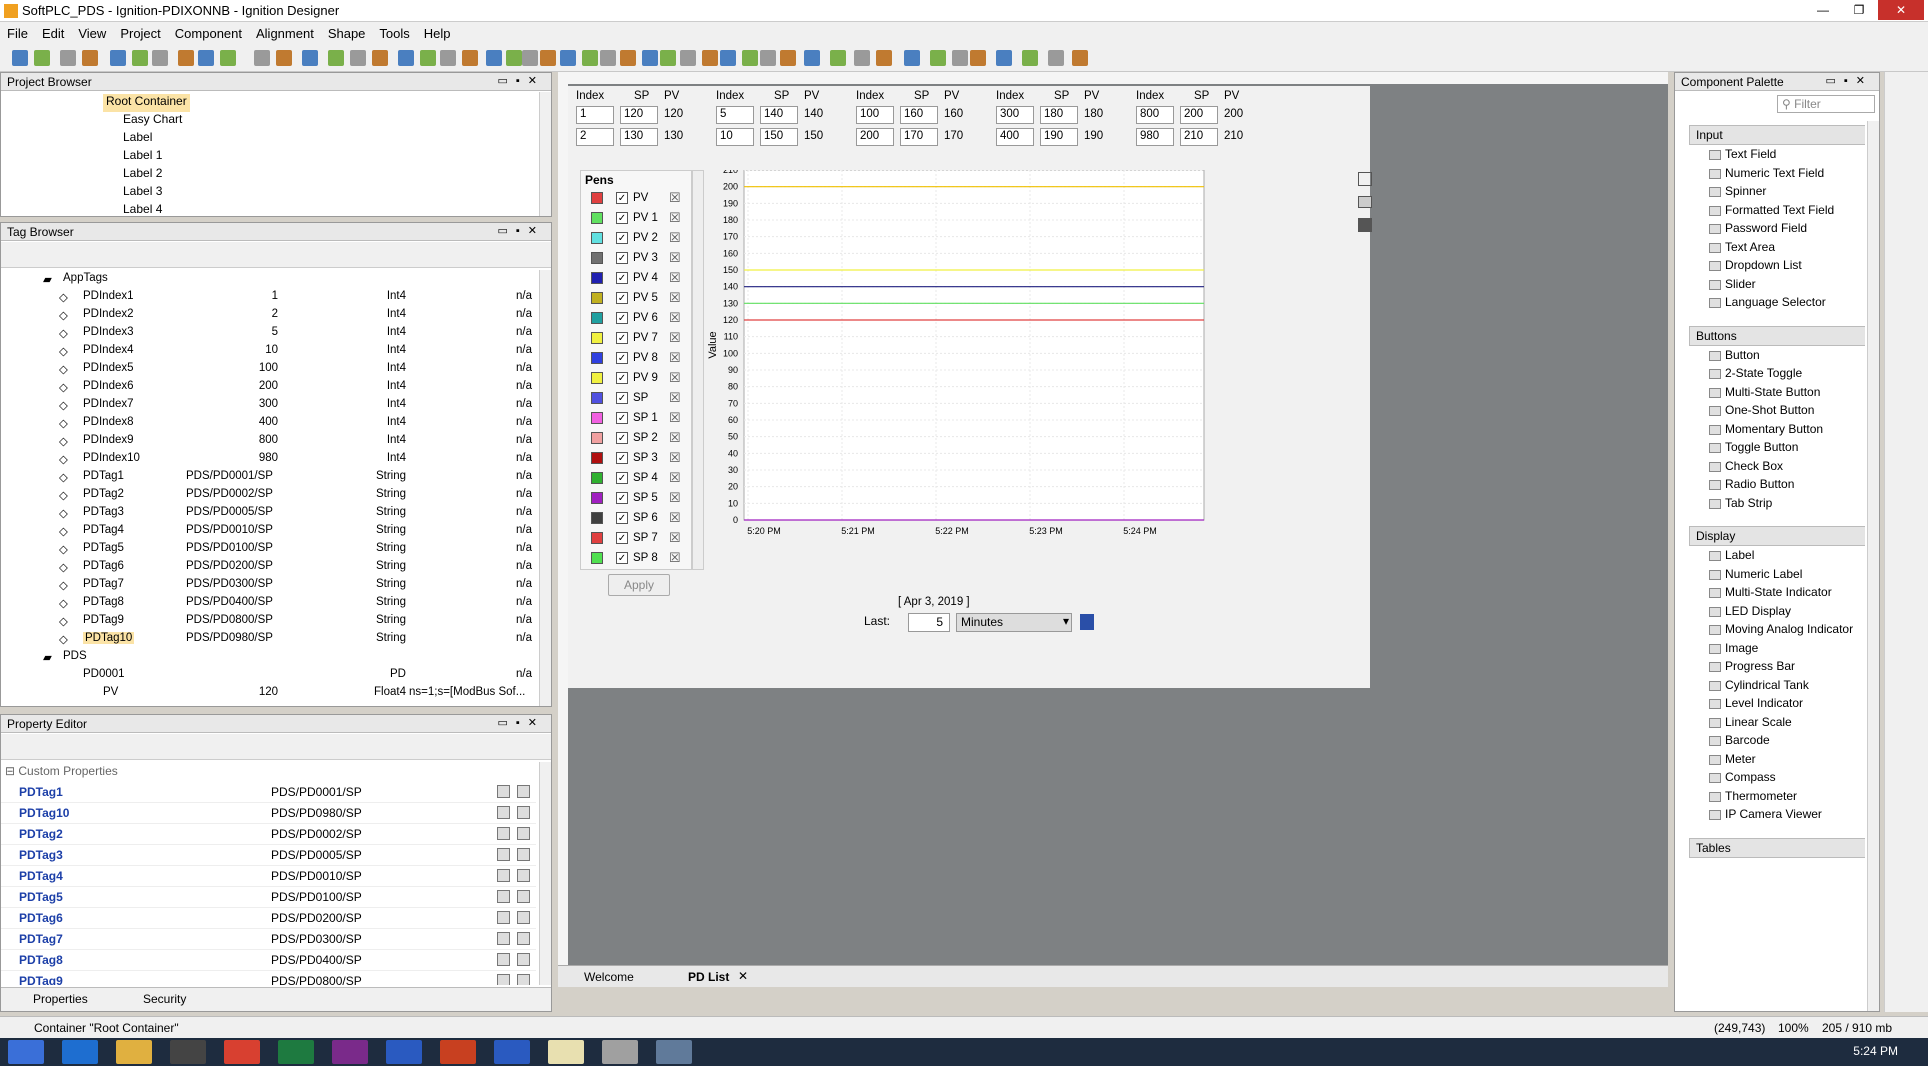 This screenshot has height=1066, width=1928. What do you see at coordinates (268, 792) in the screenshot?
I see `property-row: PDTag1 PDS/PD0001/SP` at bounding box center [268, 792].